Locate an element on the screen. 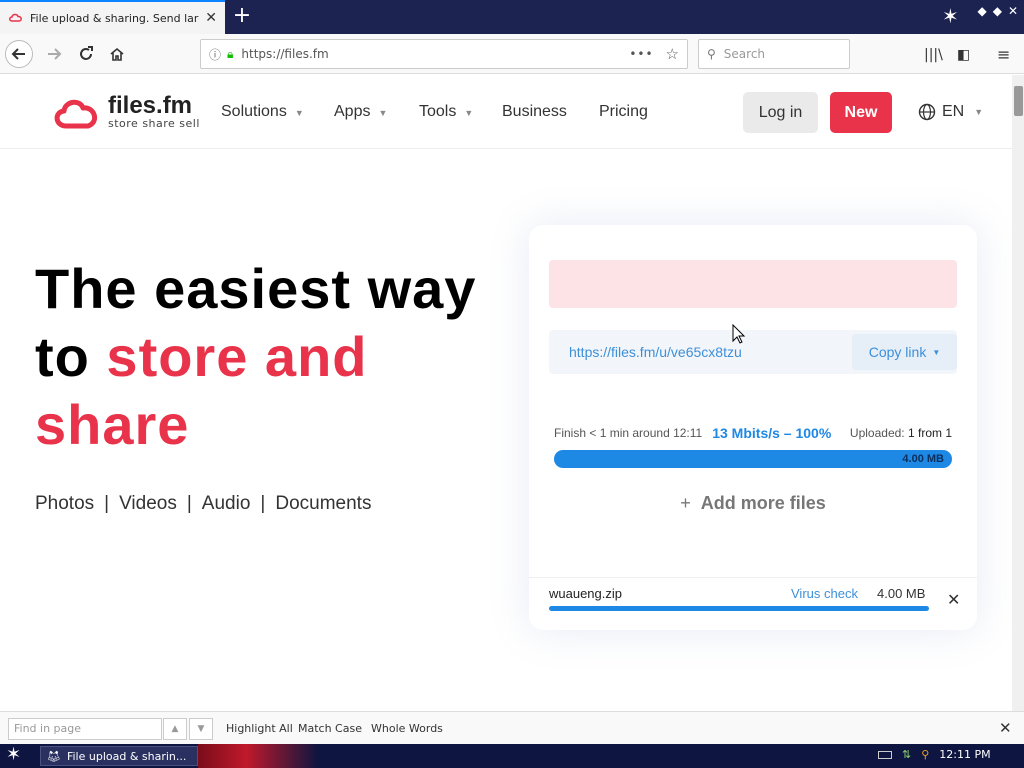 The image size is (1024, 768). logo-name: files.fm is located at coordinates (150, 105).